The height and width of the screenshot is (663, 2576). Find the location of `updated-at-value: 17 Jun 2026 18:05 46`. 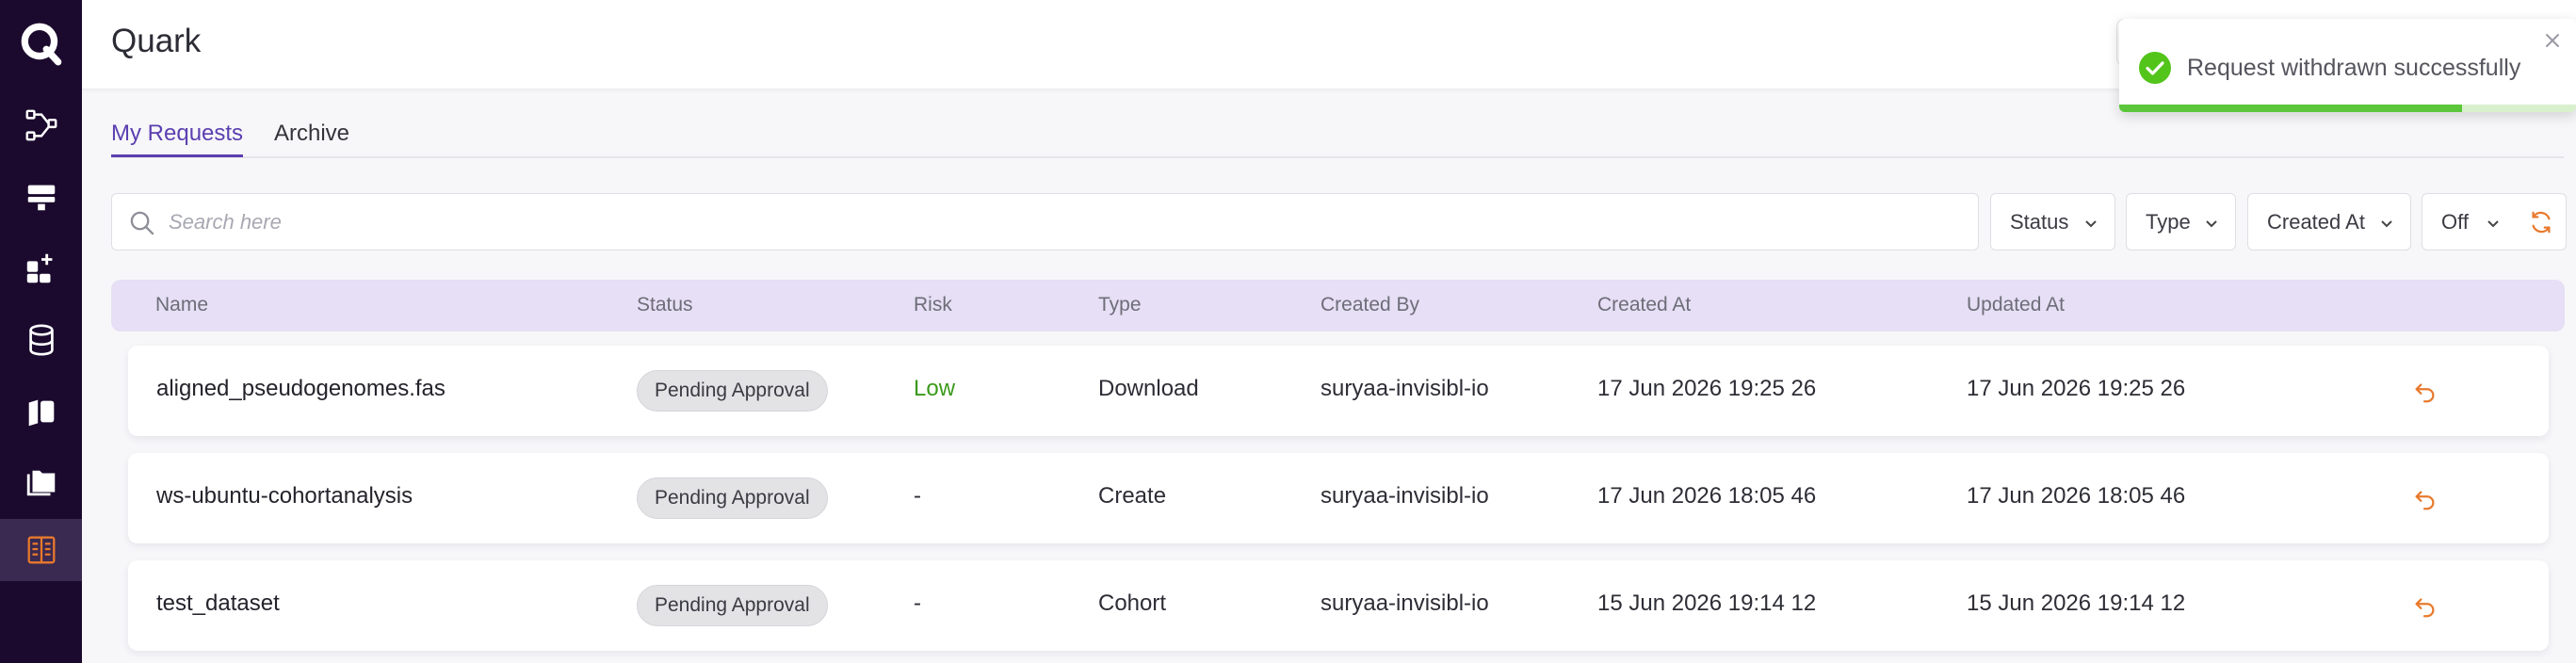

updated-at-value: 17 Jun 2026 18:05 46 is located at coordinates (2076, 496).